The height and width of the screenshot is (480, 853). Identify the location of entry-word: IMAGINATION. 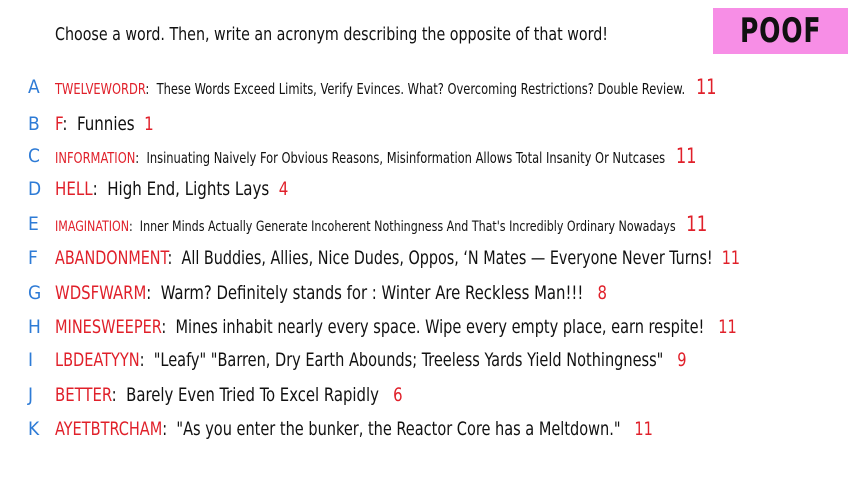
(92, 227).